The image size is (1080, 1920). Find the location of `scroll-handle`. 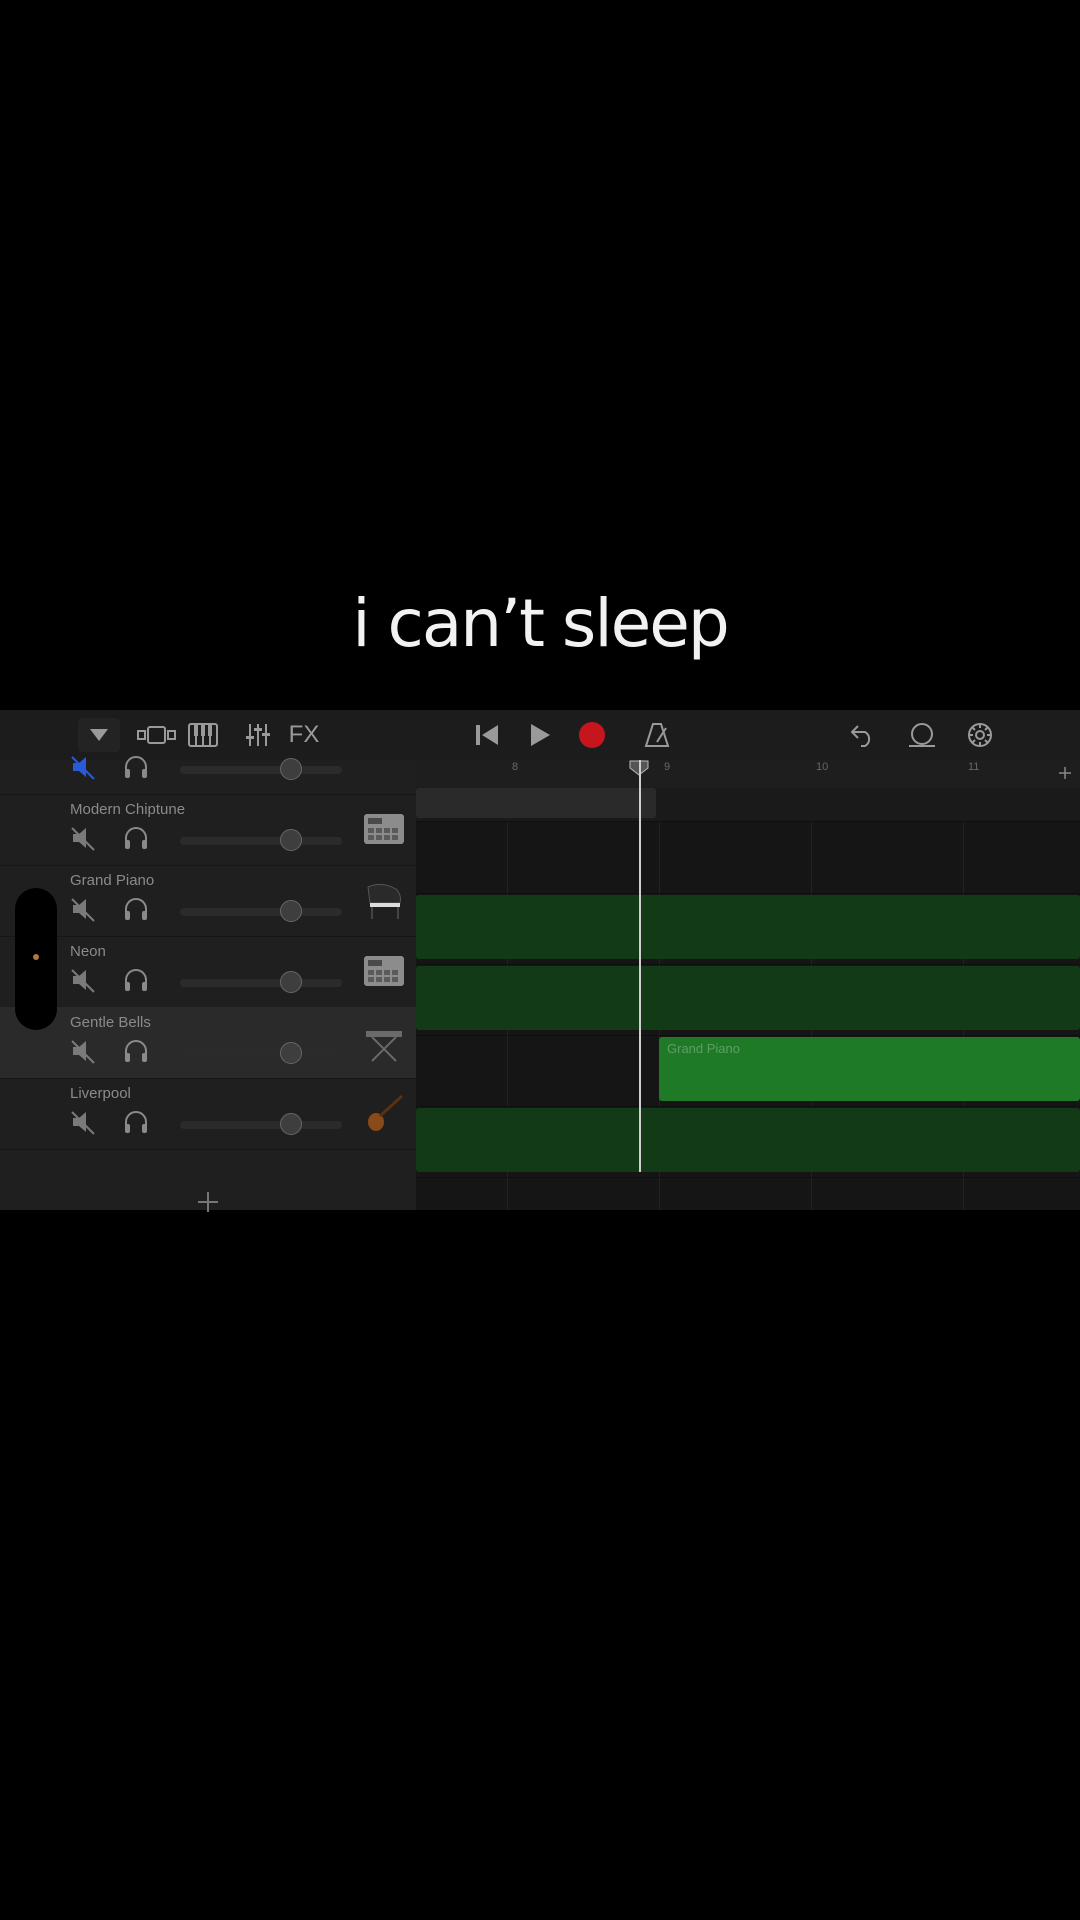

scroll-handle is located at coordinates (36, 959).